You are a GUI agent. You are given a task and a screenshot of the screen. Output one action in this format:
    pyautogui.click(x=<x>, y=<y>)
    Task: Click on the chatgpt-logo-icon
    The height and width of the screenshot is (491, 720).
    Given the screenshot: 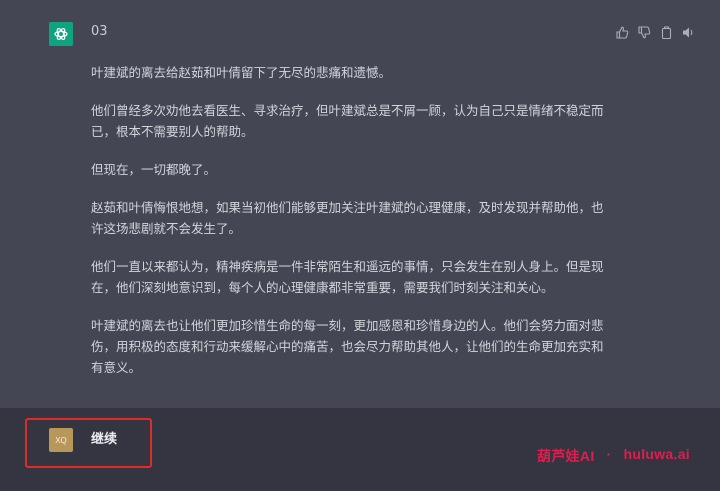 What is the action you would take?
    pyautogui.click(x=61, y=34)
    